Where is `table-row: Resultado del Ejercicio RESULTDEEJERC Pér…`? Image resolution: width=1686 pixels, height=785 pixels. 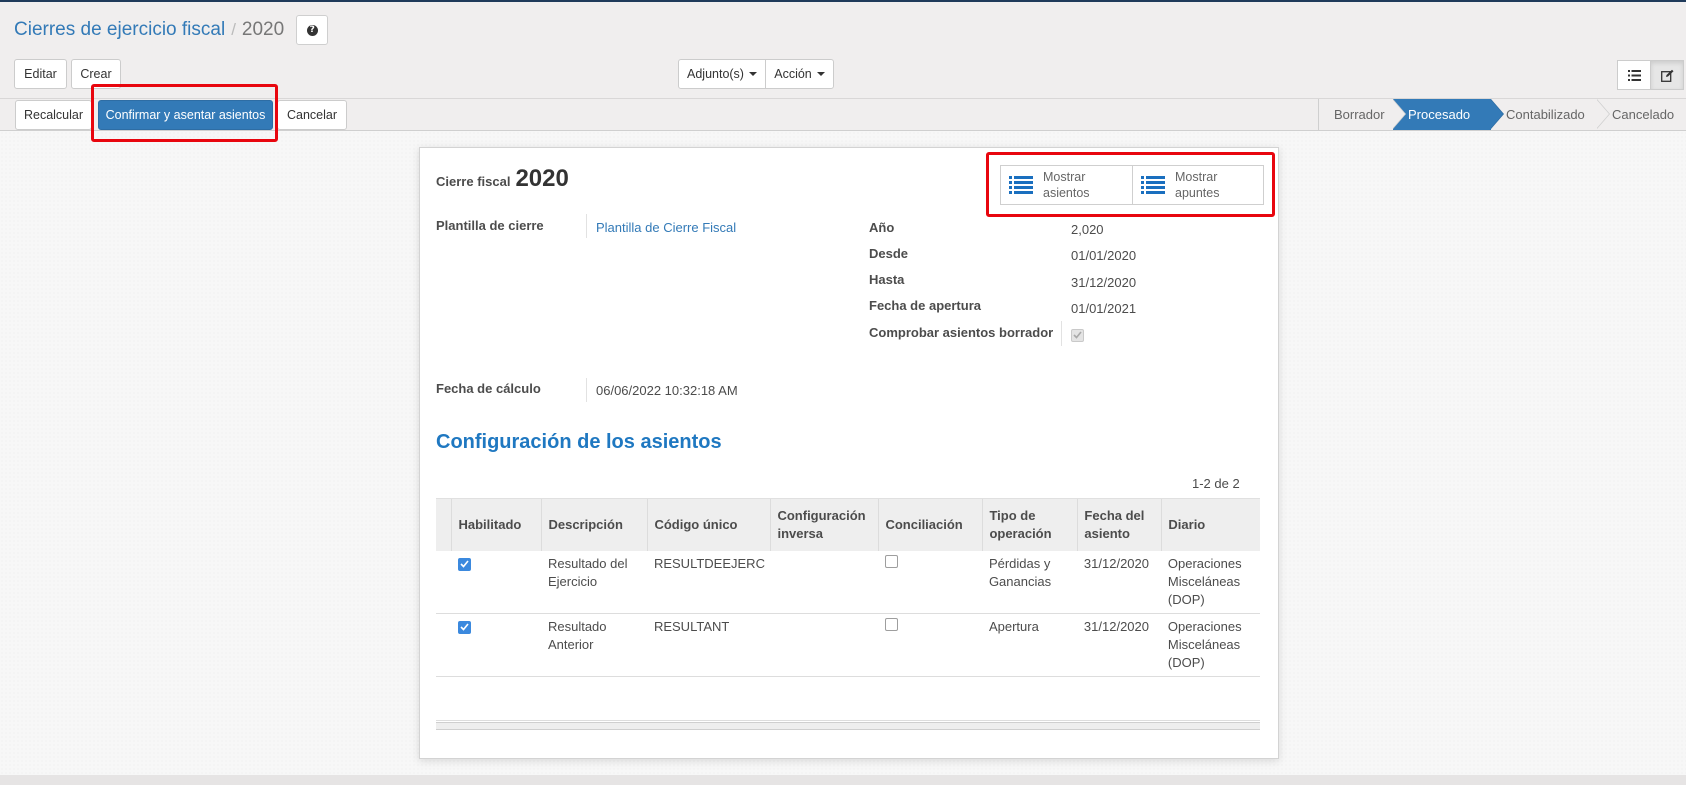
table-row: Resultado del Ejercicio RESULTDEEJERC Pér… is located at coordinates (848, 582).